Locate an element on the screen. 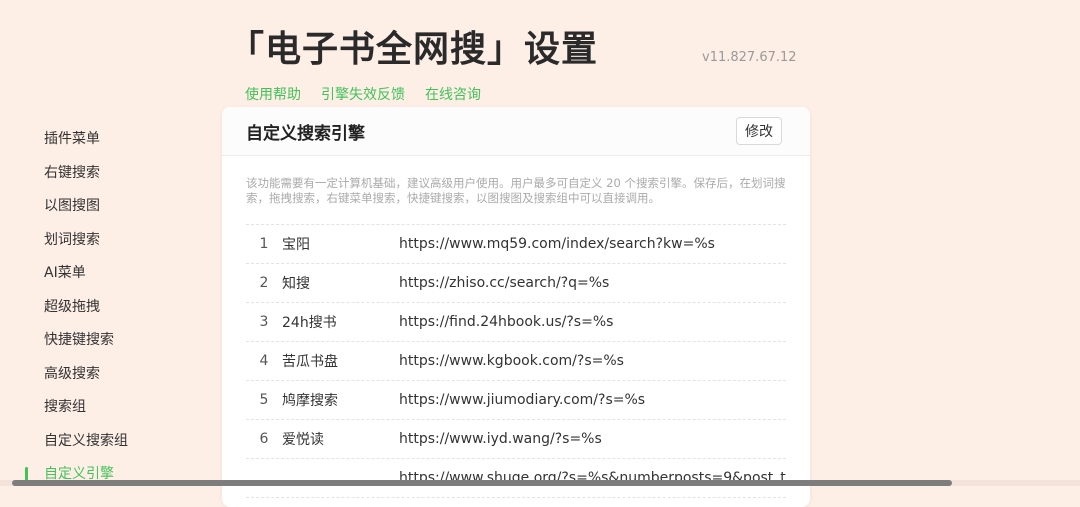 The width and height of the screenshot is (1080, 507). engine-url: https://zhiso.cc/search/?q=%s is located at coordinates (504, 283).